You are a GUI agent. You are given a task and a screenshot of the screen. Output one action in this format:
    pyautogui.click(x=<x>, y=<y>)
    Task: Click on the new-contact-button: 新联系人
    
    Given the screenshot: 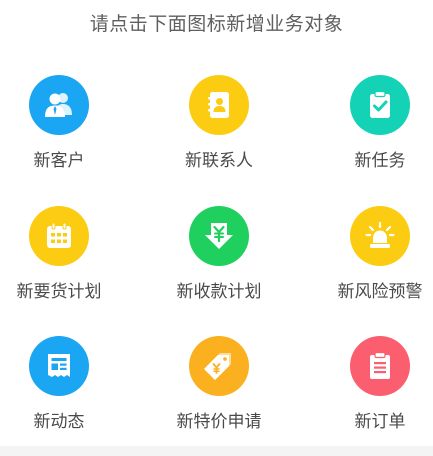 What is the action you would take?
    pyautogui.click(x=219, y=130)
    